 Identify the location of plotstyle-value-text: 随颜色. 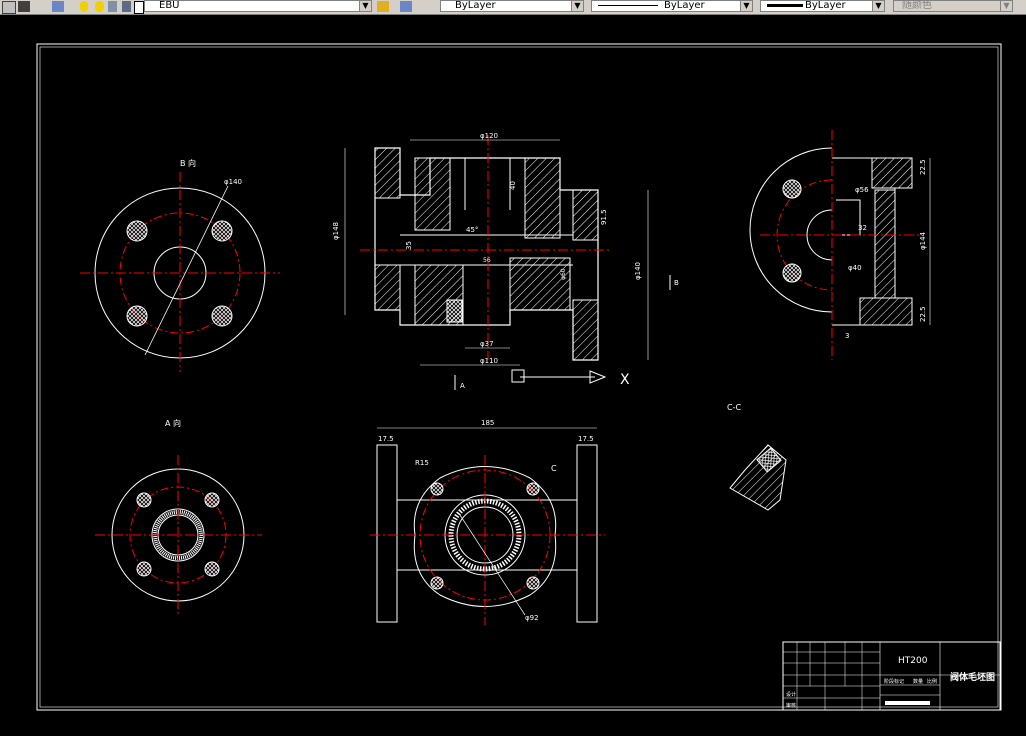
(917, 5).